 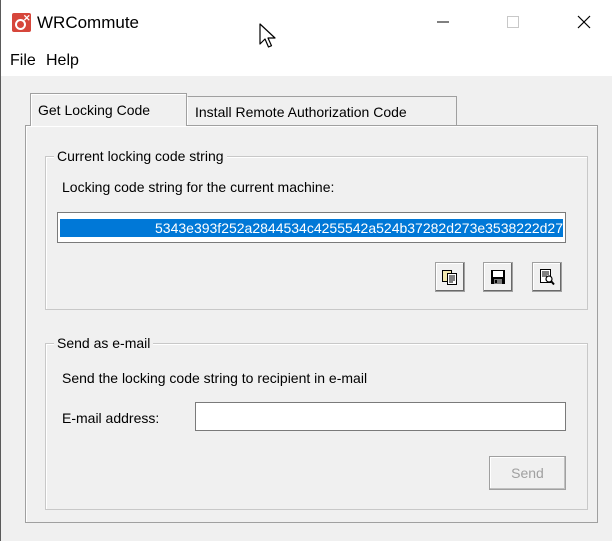 I want to click on close-button, so click(x=584, y=22).